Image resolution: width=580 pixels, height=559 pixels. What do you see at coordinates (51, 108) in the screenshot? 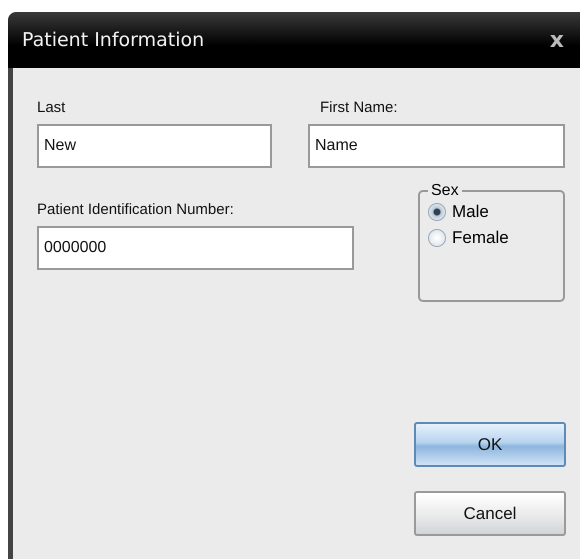
I see `field-label: Last` at bounding box center [51, 108].